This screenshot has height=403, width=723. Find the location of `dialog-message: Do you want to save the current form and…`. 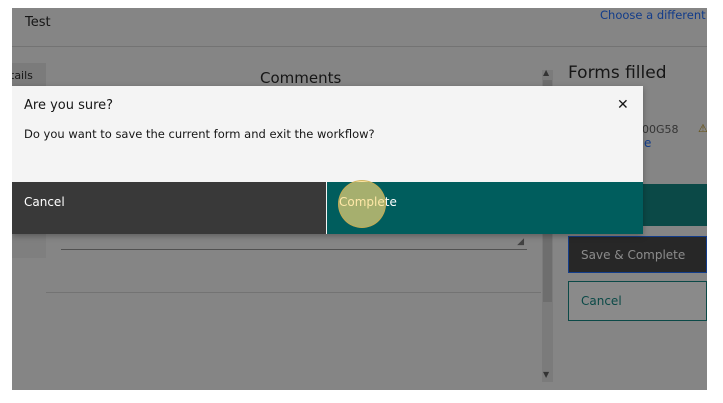

dialog-message: Do you want to save the current form and… is located at coordinates (199, 134).